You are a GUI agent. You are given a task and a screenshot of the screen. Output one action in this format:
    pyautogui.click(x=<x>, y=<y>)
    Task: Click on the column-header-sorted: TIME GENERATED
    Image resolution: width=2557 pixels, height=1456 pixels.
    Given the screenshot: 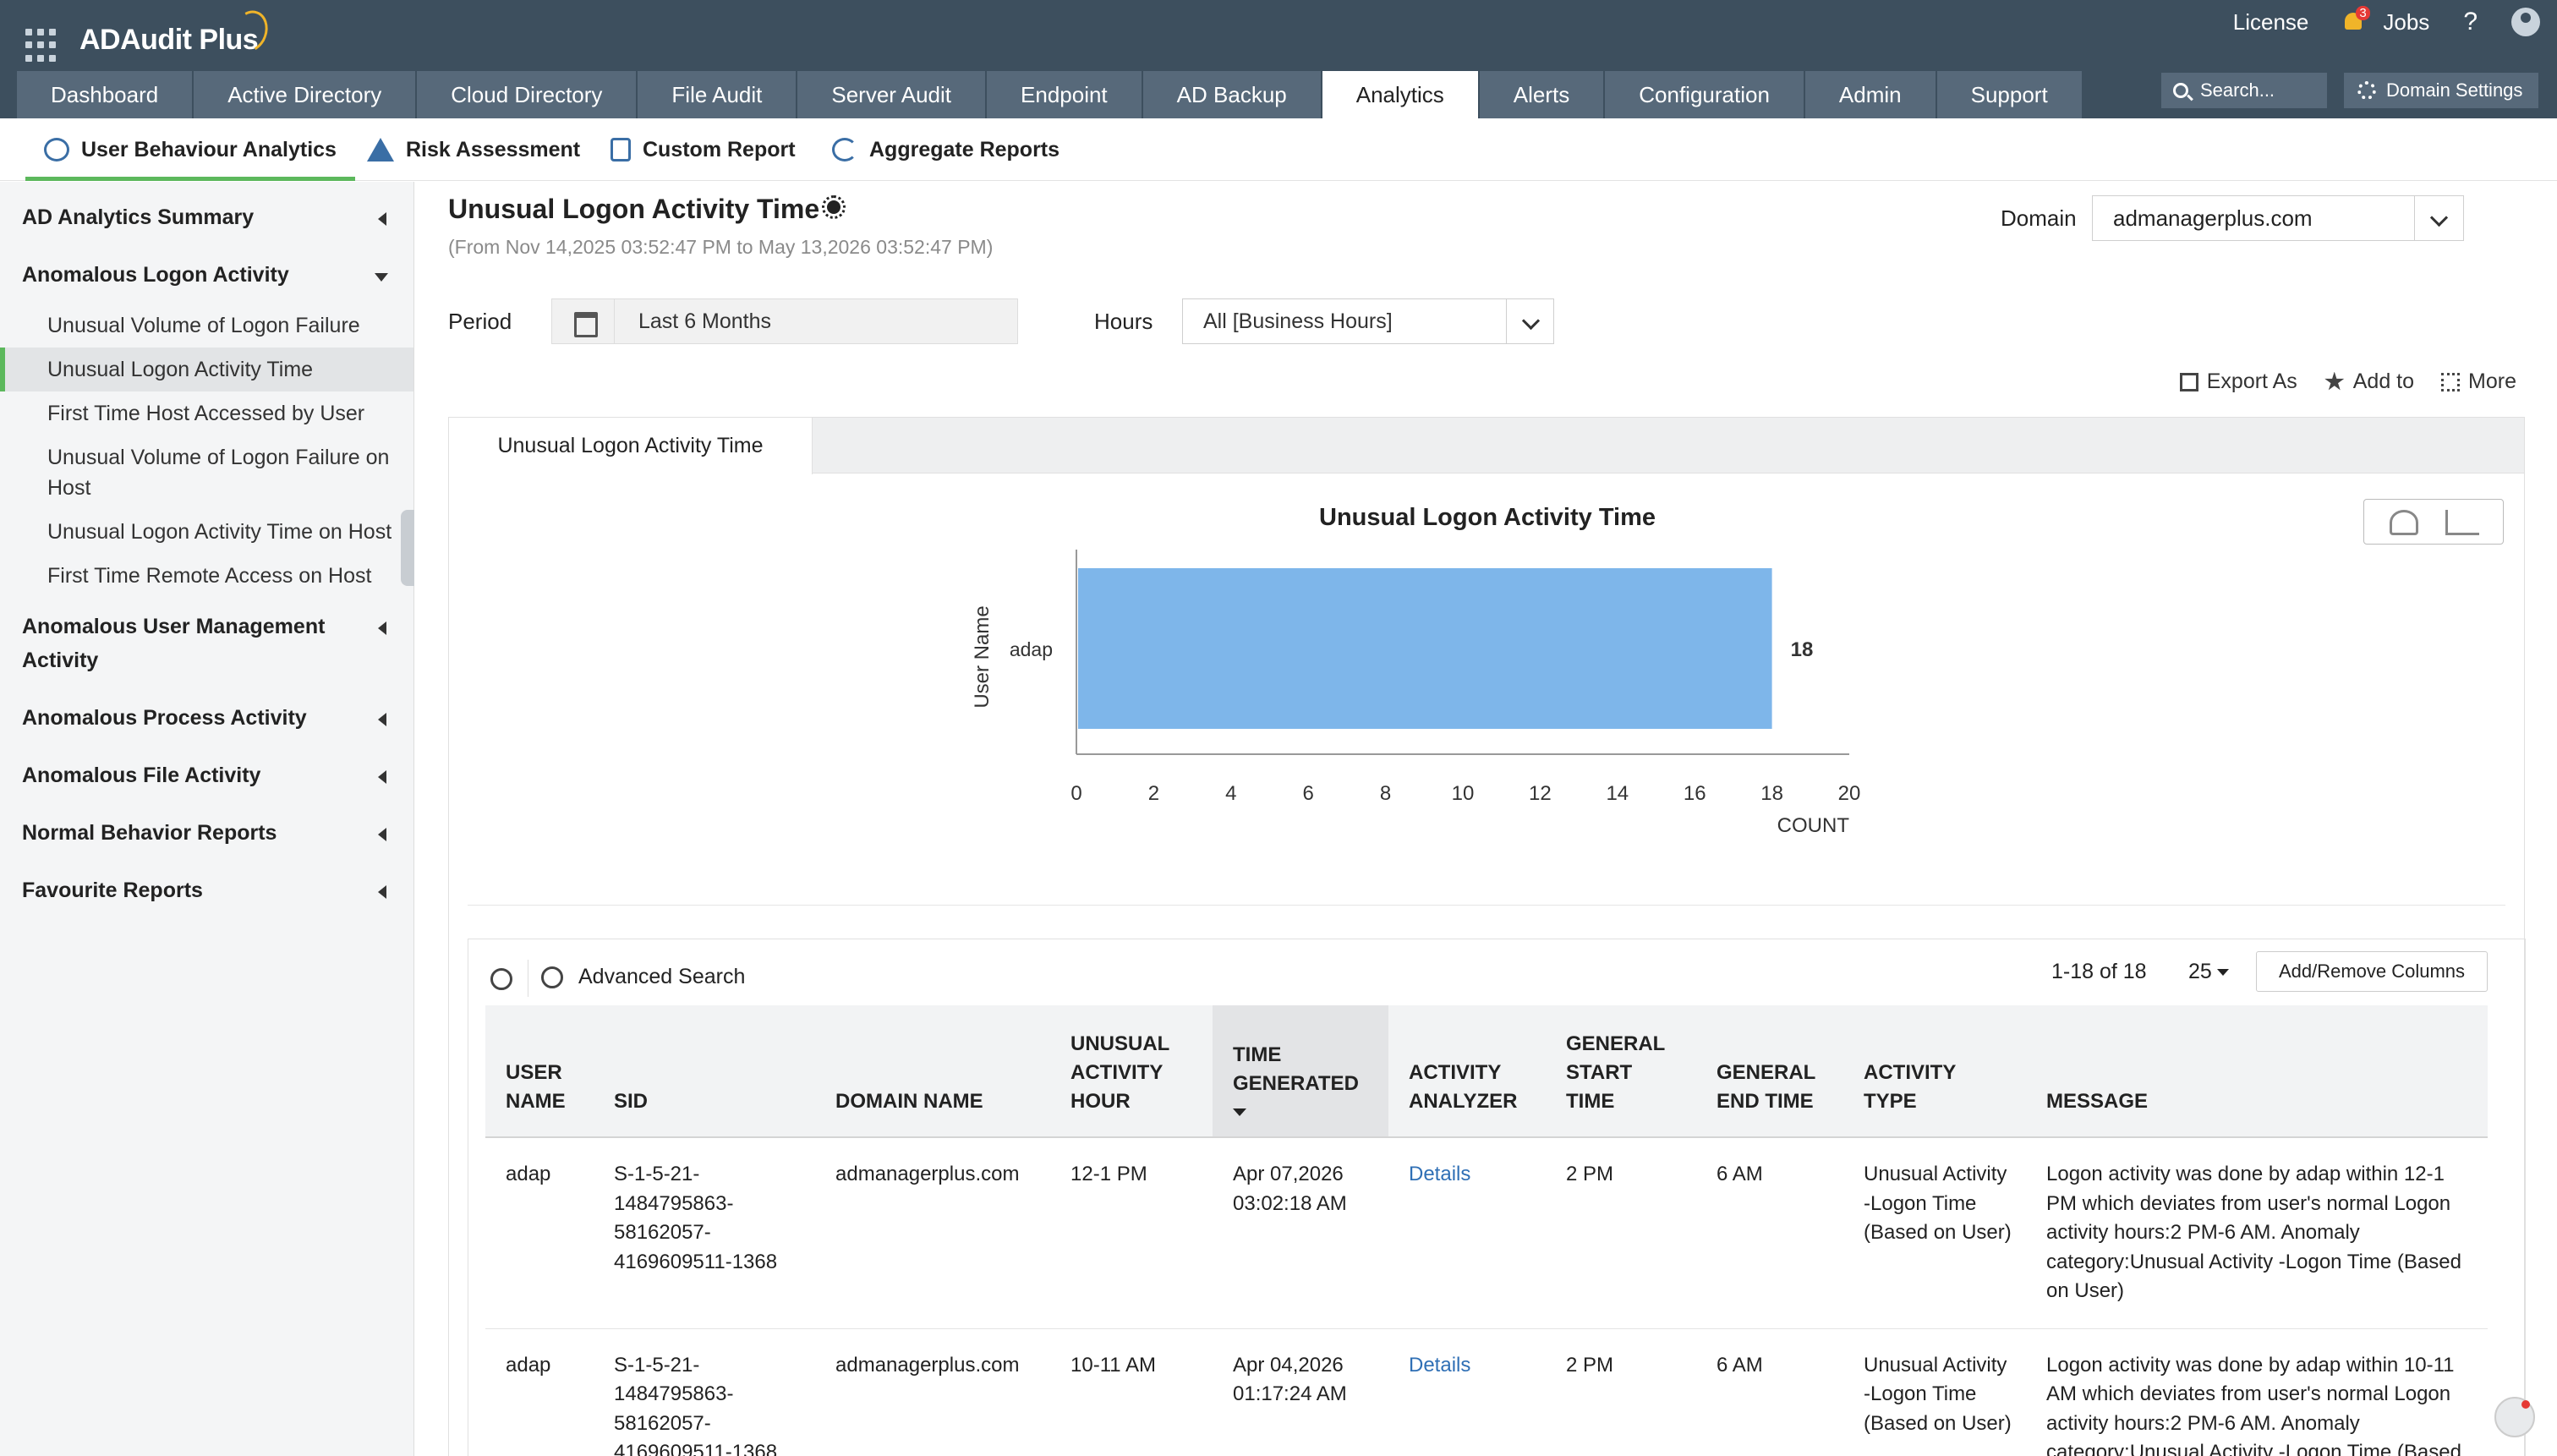 What is the action you would take?
    pyautogui.click(x=1300, y=1071)
    